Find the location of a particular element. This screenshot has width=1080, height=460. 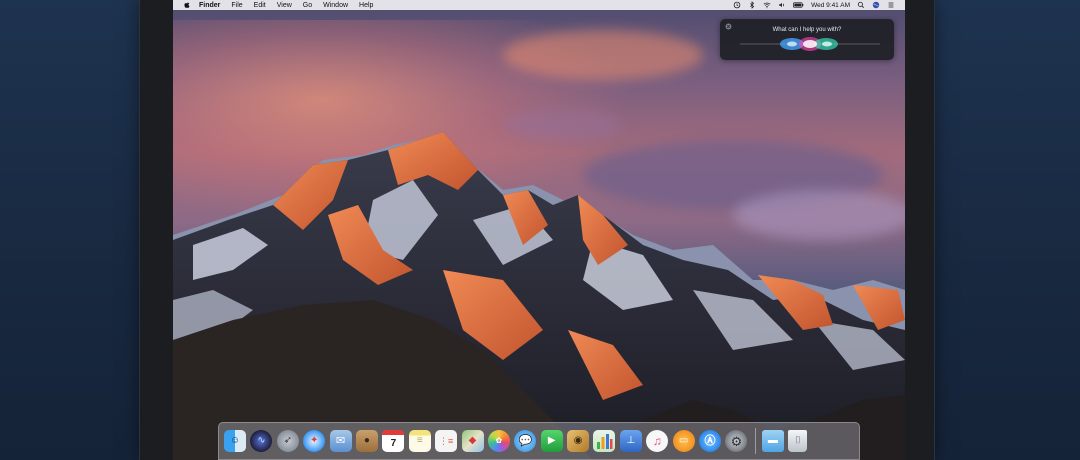

siri-wave-glyph-icon: ∿ is located at coordinates (261, 440).